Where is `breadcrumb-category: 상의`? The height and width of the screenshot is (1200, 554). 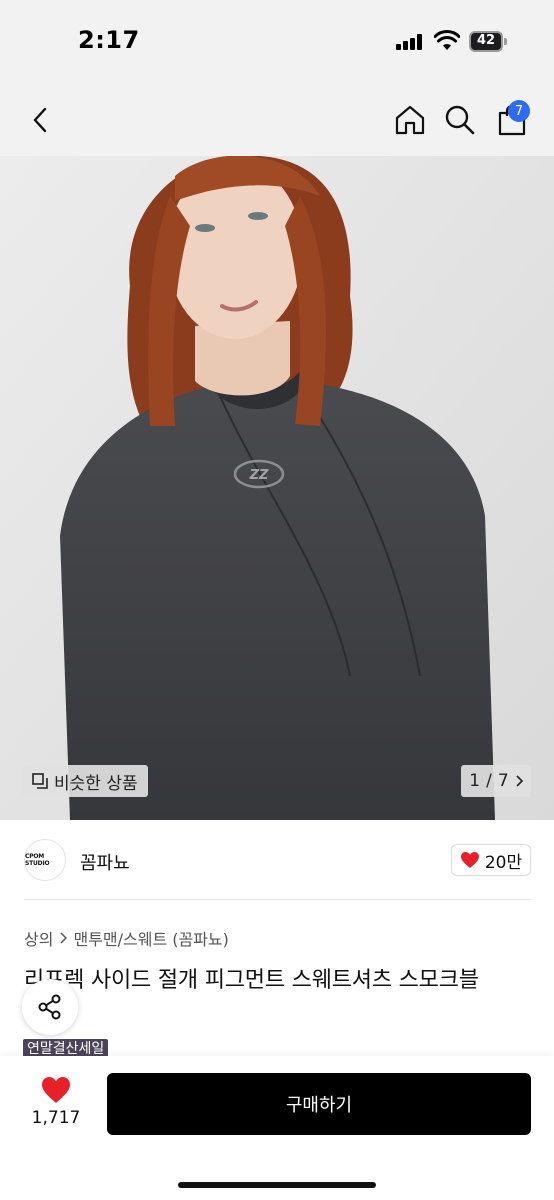
breadcrumb-category: 상의 is located at coordinates (38, 938).